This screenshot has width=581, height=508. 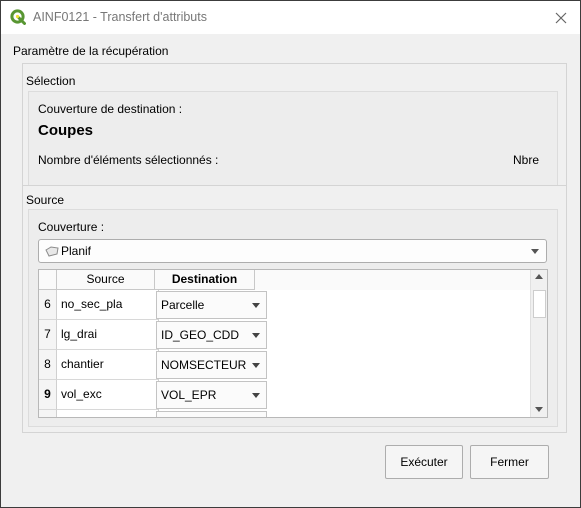 I want to click on params-label: Paramètre de la récupération, so click(x=91, y=51).